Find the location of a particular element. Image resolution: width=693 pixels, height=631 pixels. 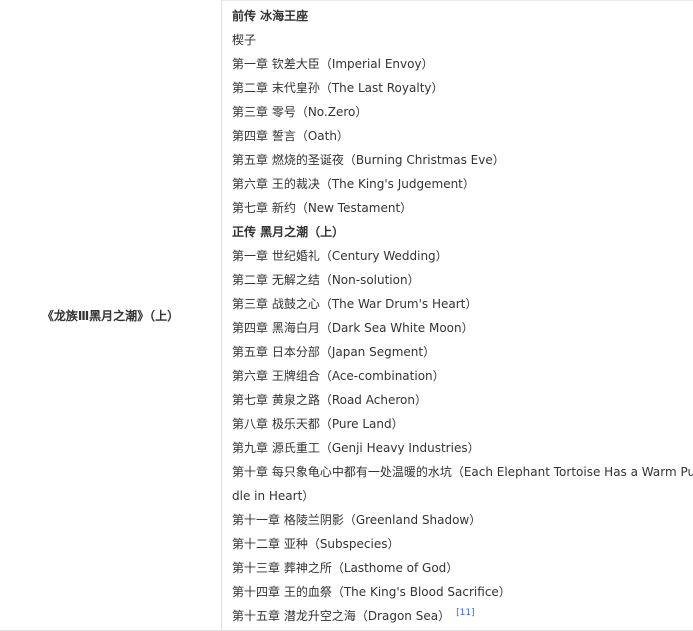

chapter-item: 第三章 战鼓之心（The War Drum's Heart） is located at coordinates (462, 304).